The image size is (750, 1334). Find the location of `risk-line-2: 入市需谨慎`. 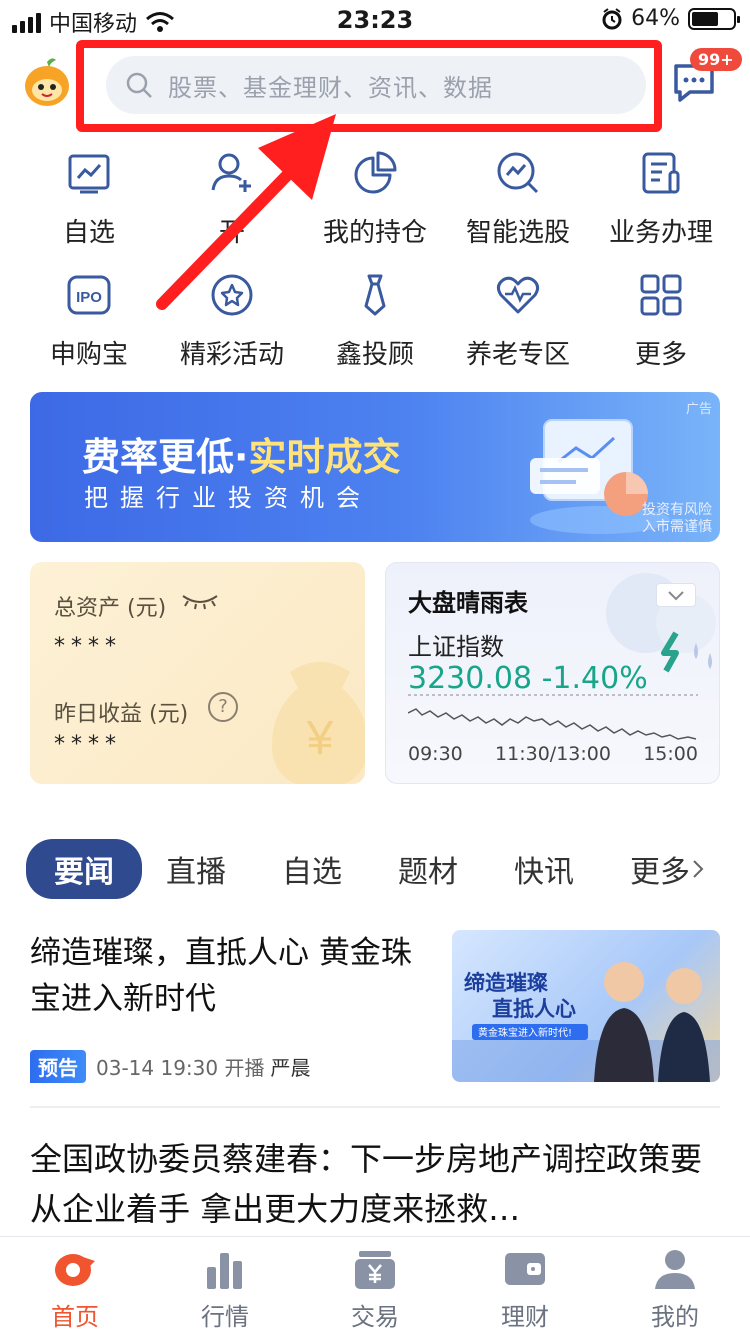

risk-line-2: 入市需谨慎 is located at coordinates (677, 527).